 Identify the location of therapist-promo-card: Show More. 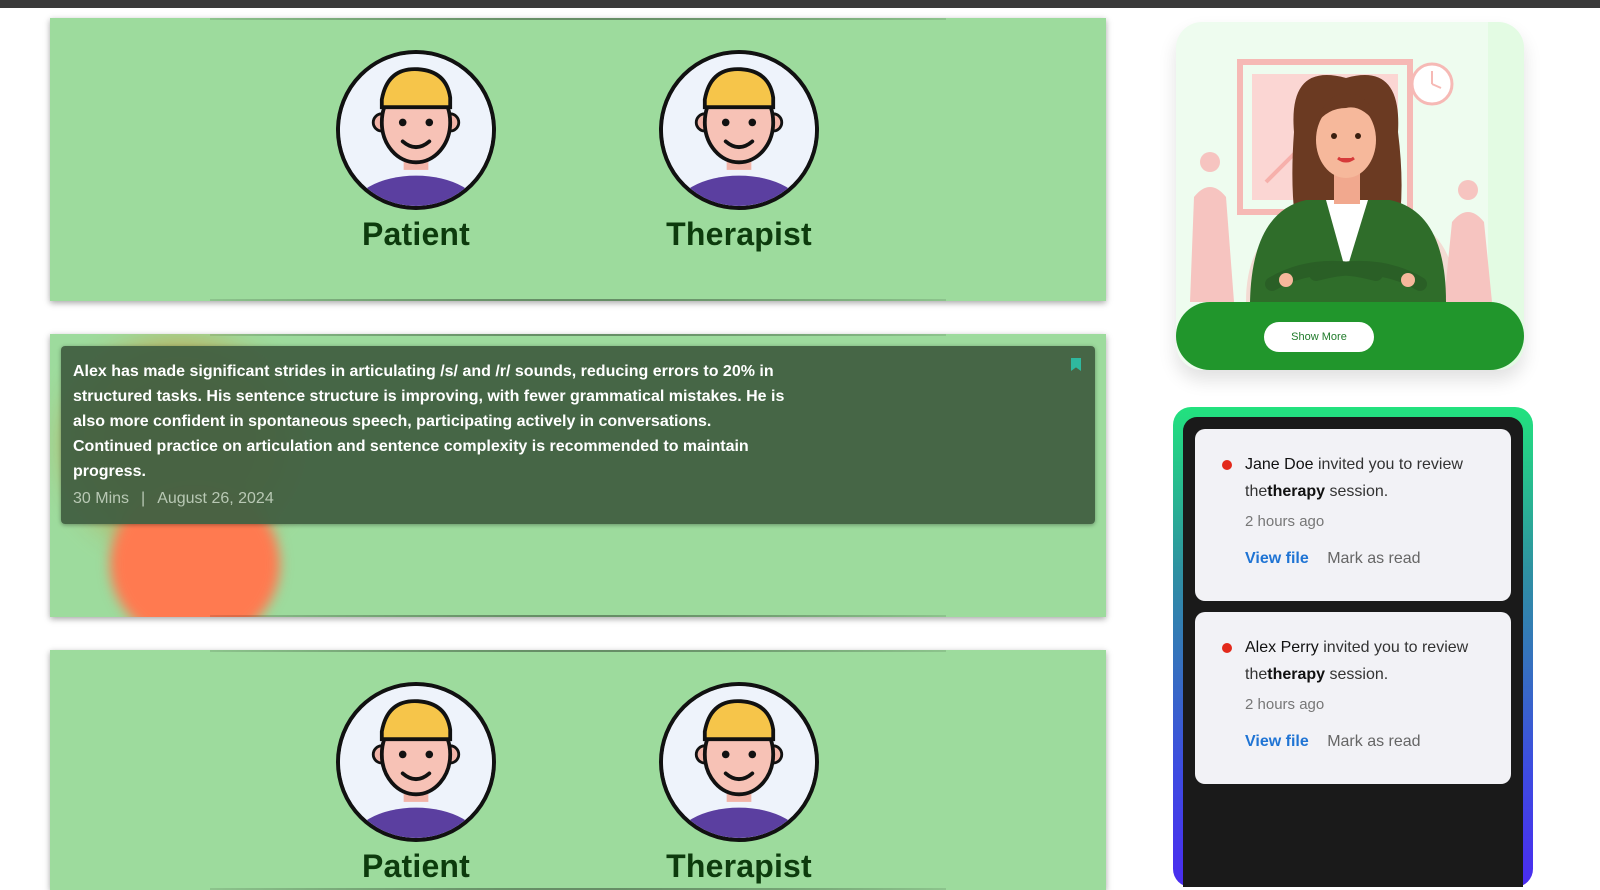
(1350, 196).